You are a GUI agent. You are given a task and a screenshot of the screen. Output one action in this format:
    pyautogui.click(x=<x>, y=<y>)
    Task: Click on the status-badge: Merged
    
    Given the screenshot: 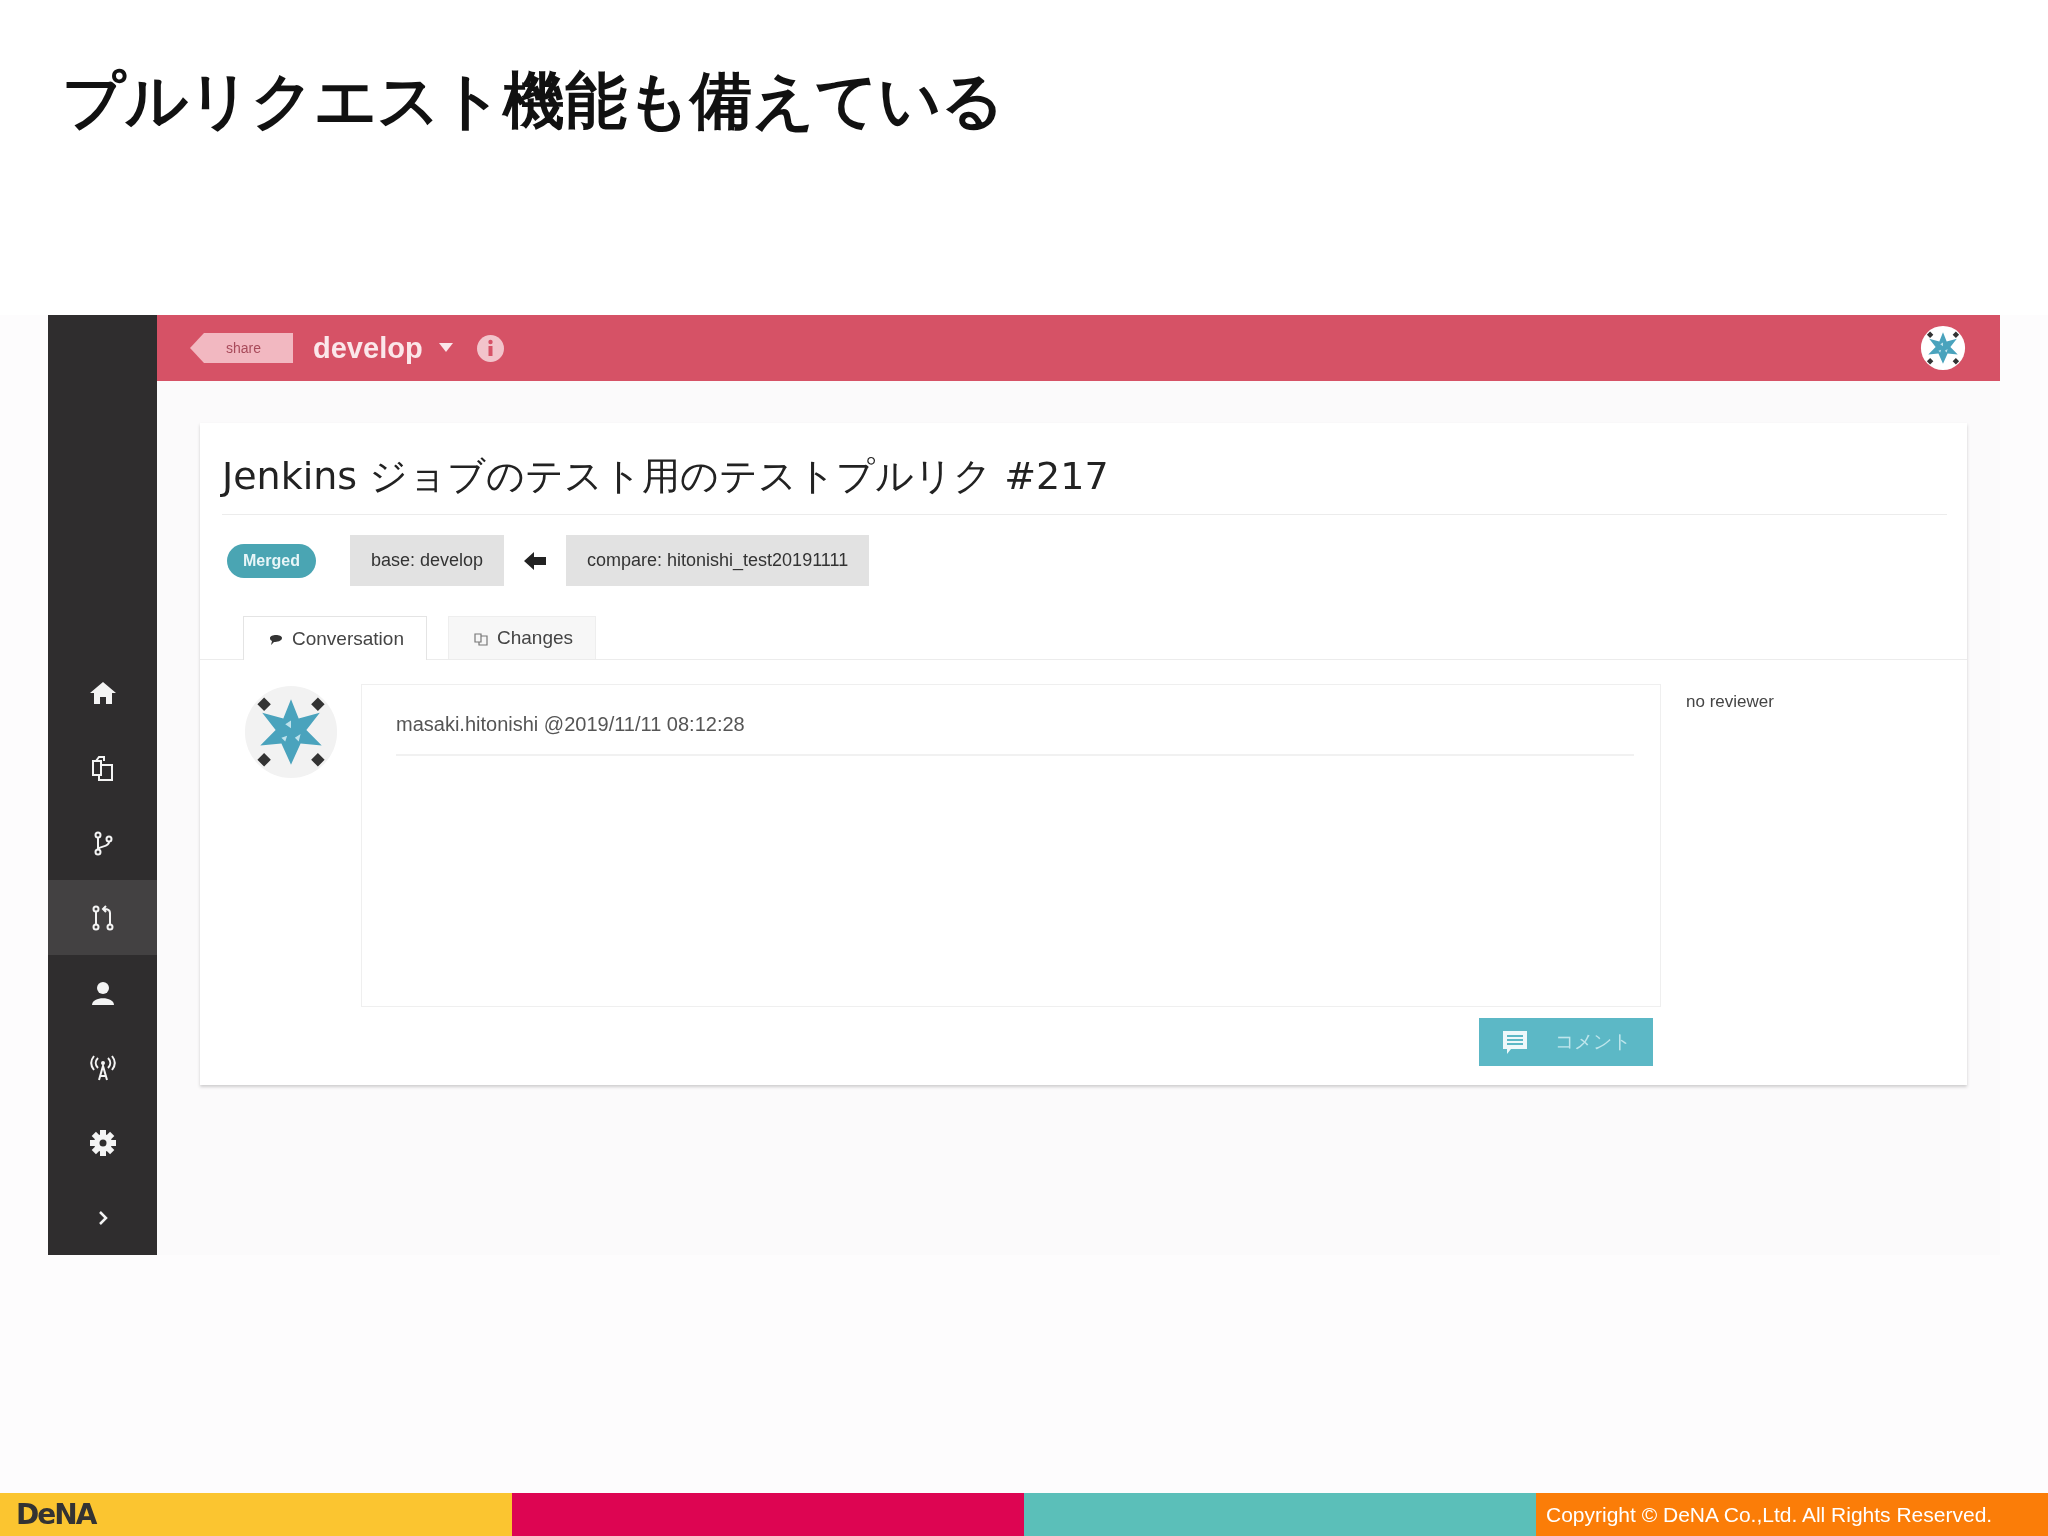 What is the action you would take?
    pyautogui.click(x=271, y=560)
    